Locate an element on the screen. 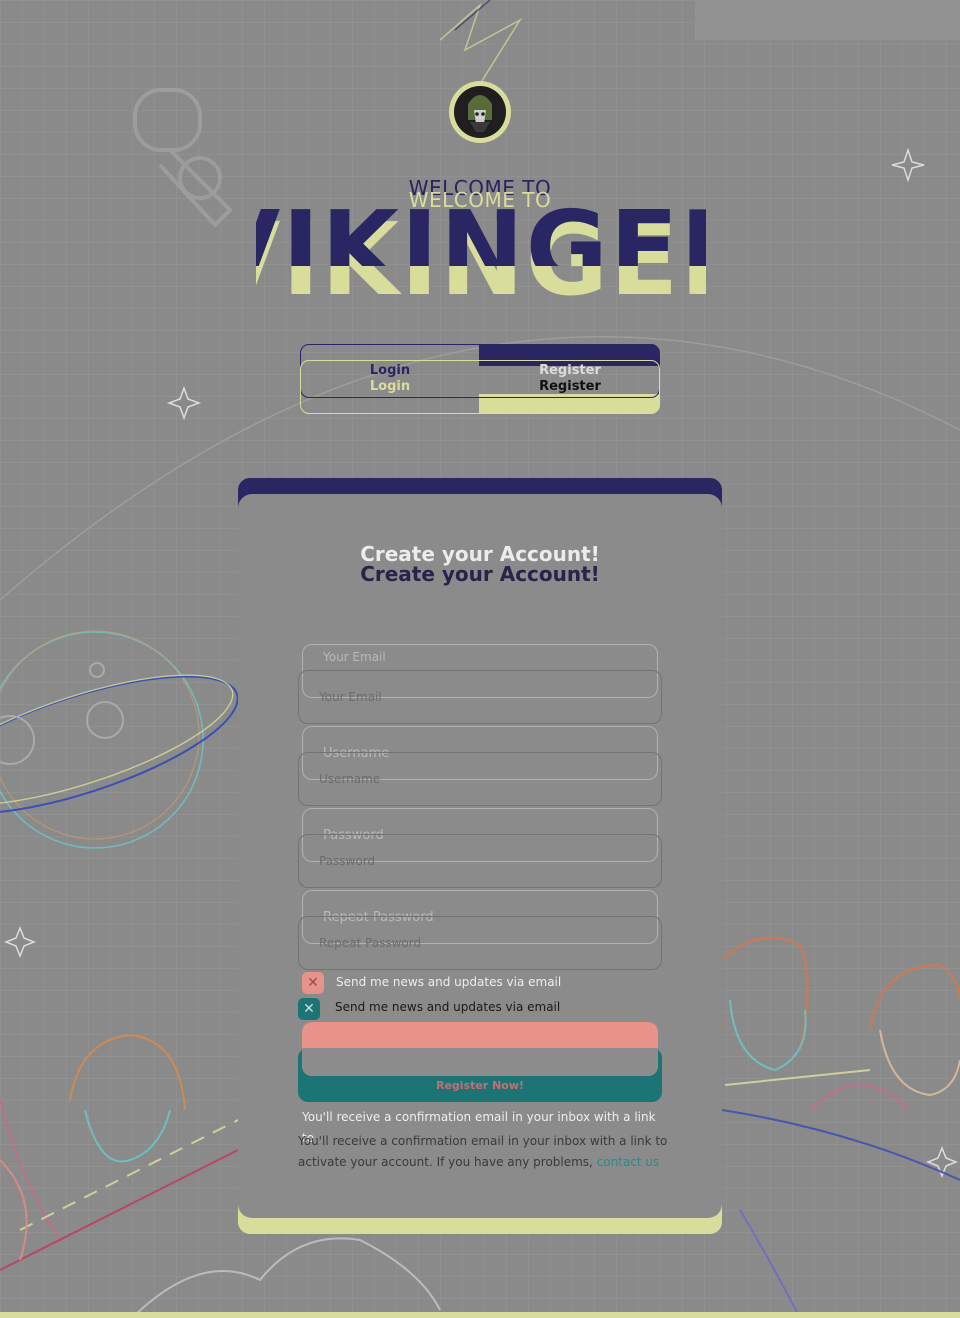 This screenshot has height=1318, width=960. newsletter-checkbox-shadow: ✕ is located at coordinates (309, 1009).